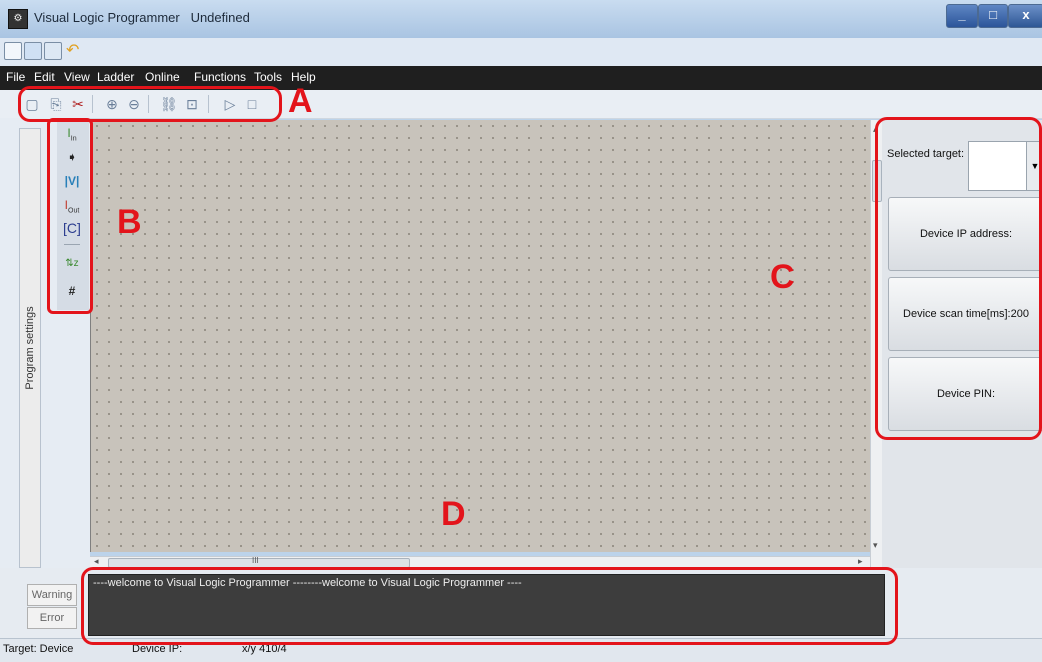 This screenshot has height=662, width=1042. I want to click on annotation-label-d: D, so click(453, 514).